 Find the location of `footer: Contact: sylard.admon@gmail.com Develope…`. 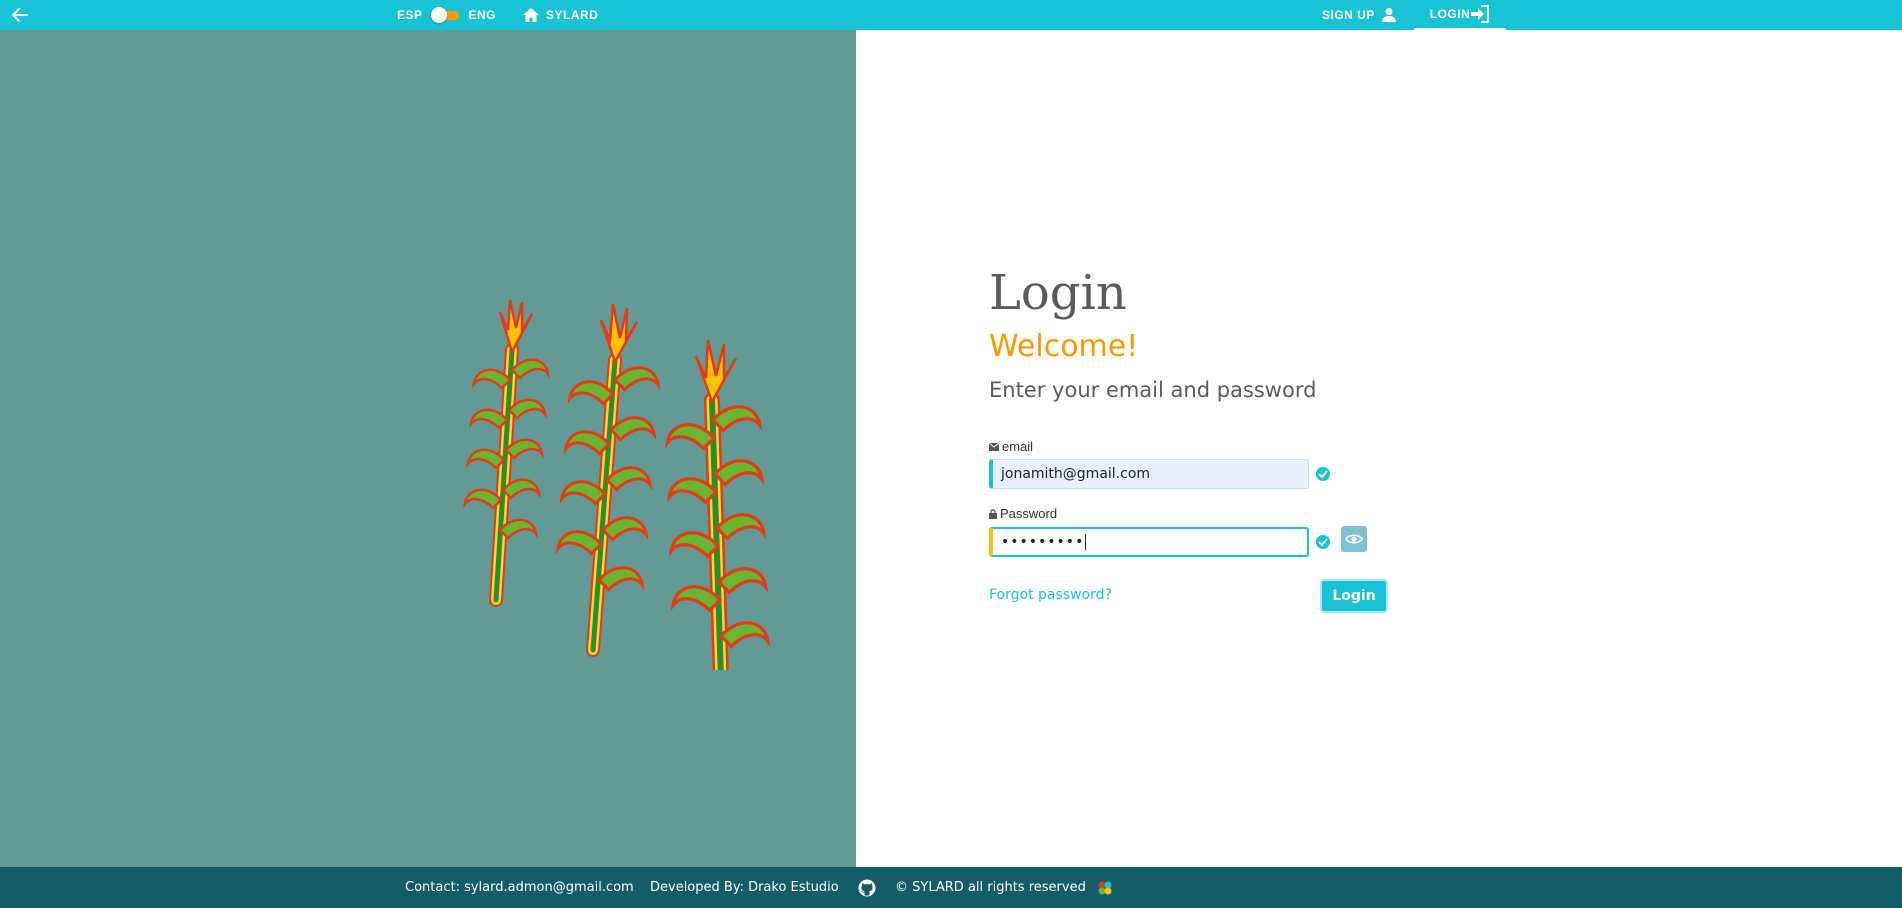

footer: Contact: sylard.admon@gmail.com Develope… is located at coordinates (951, 887).